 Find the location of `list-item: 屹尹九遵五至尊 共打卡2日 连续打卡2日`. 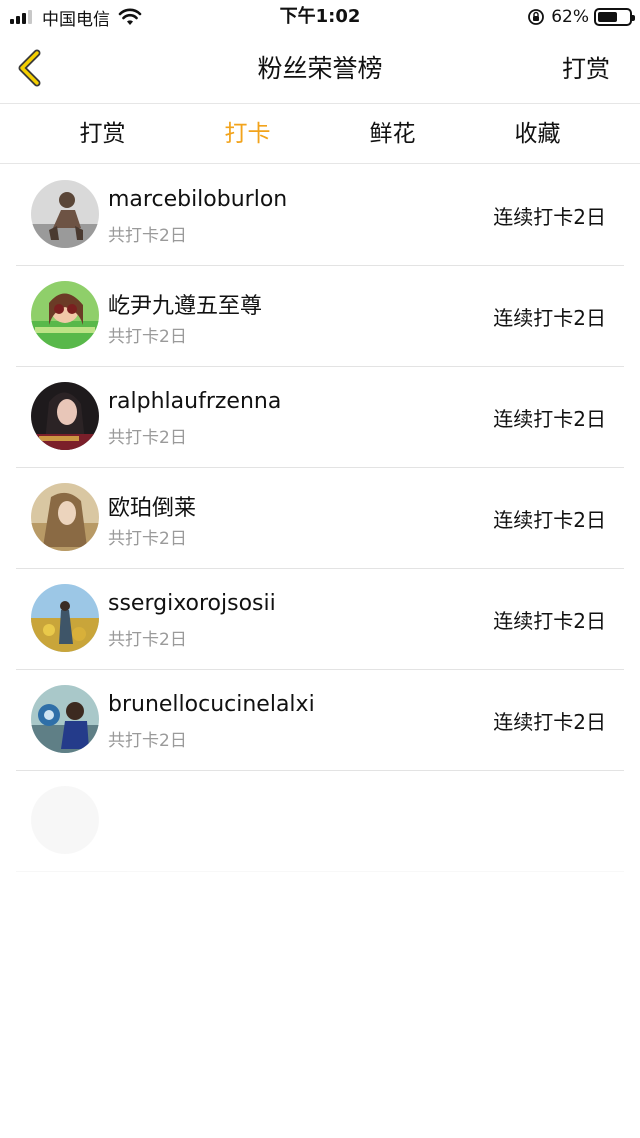

list-item: 屹尹九遵五至尊 共打卡2日 连续打卡2日 is located at coordinates (320, 316).